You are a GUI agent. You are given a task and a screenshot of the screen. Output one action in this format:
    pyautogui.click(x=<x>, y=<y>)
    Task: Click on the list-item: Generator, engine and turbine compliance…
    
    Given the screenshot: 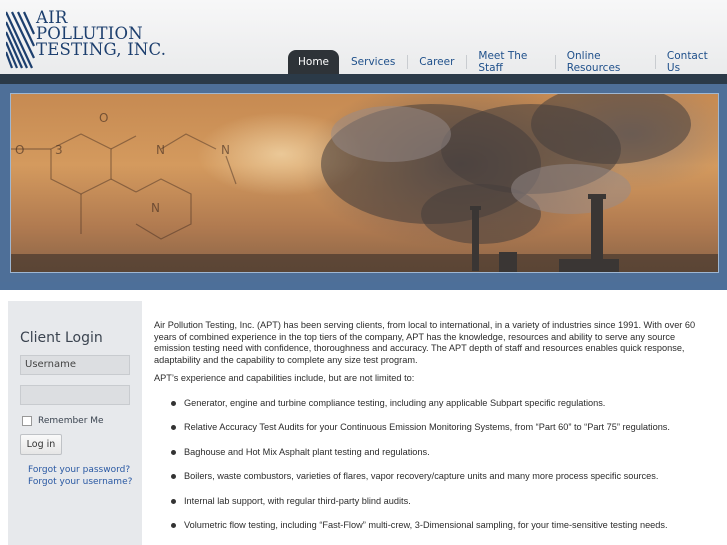 What is the action you would take?
    pyautogui.click(x=430, y=410)
    